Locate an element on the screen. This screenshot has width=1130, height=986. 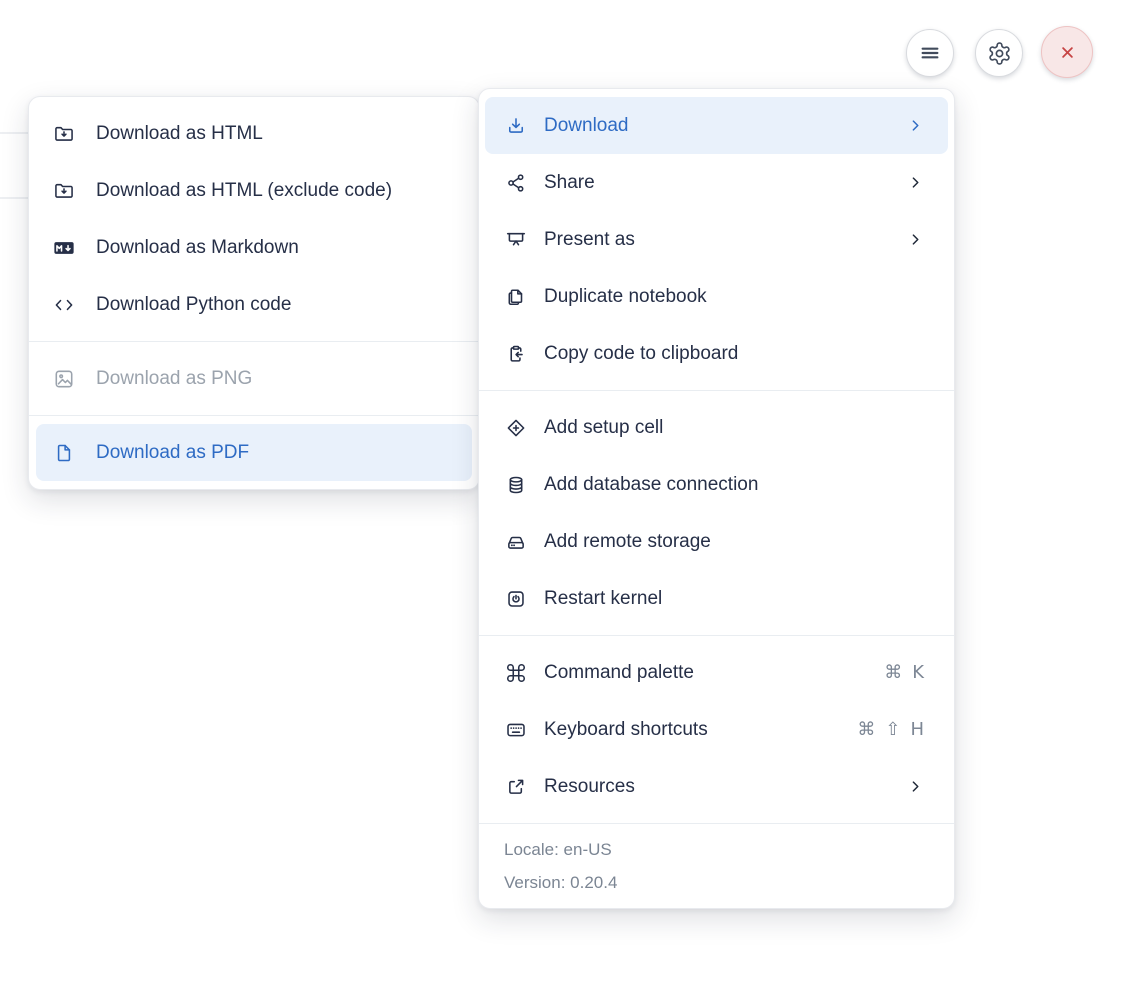
menu-footer: Locale: en-US Version: 0.20.4 is located at coordinates (716, 865).